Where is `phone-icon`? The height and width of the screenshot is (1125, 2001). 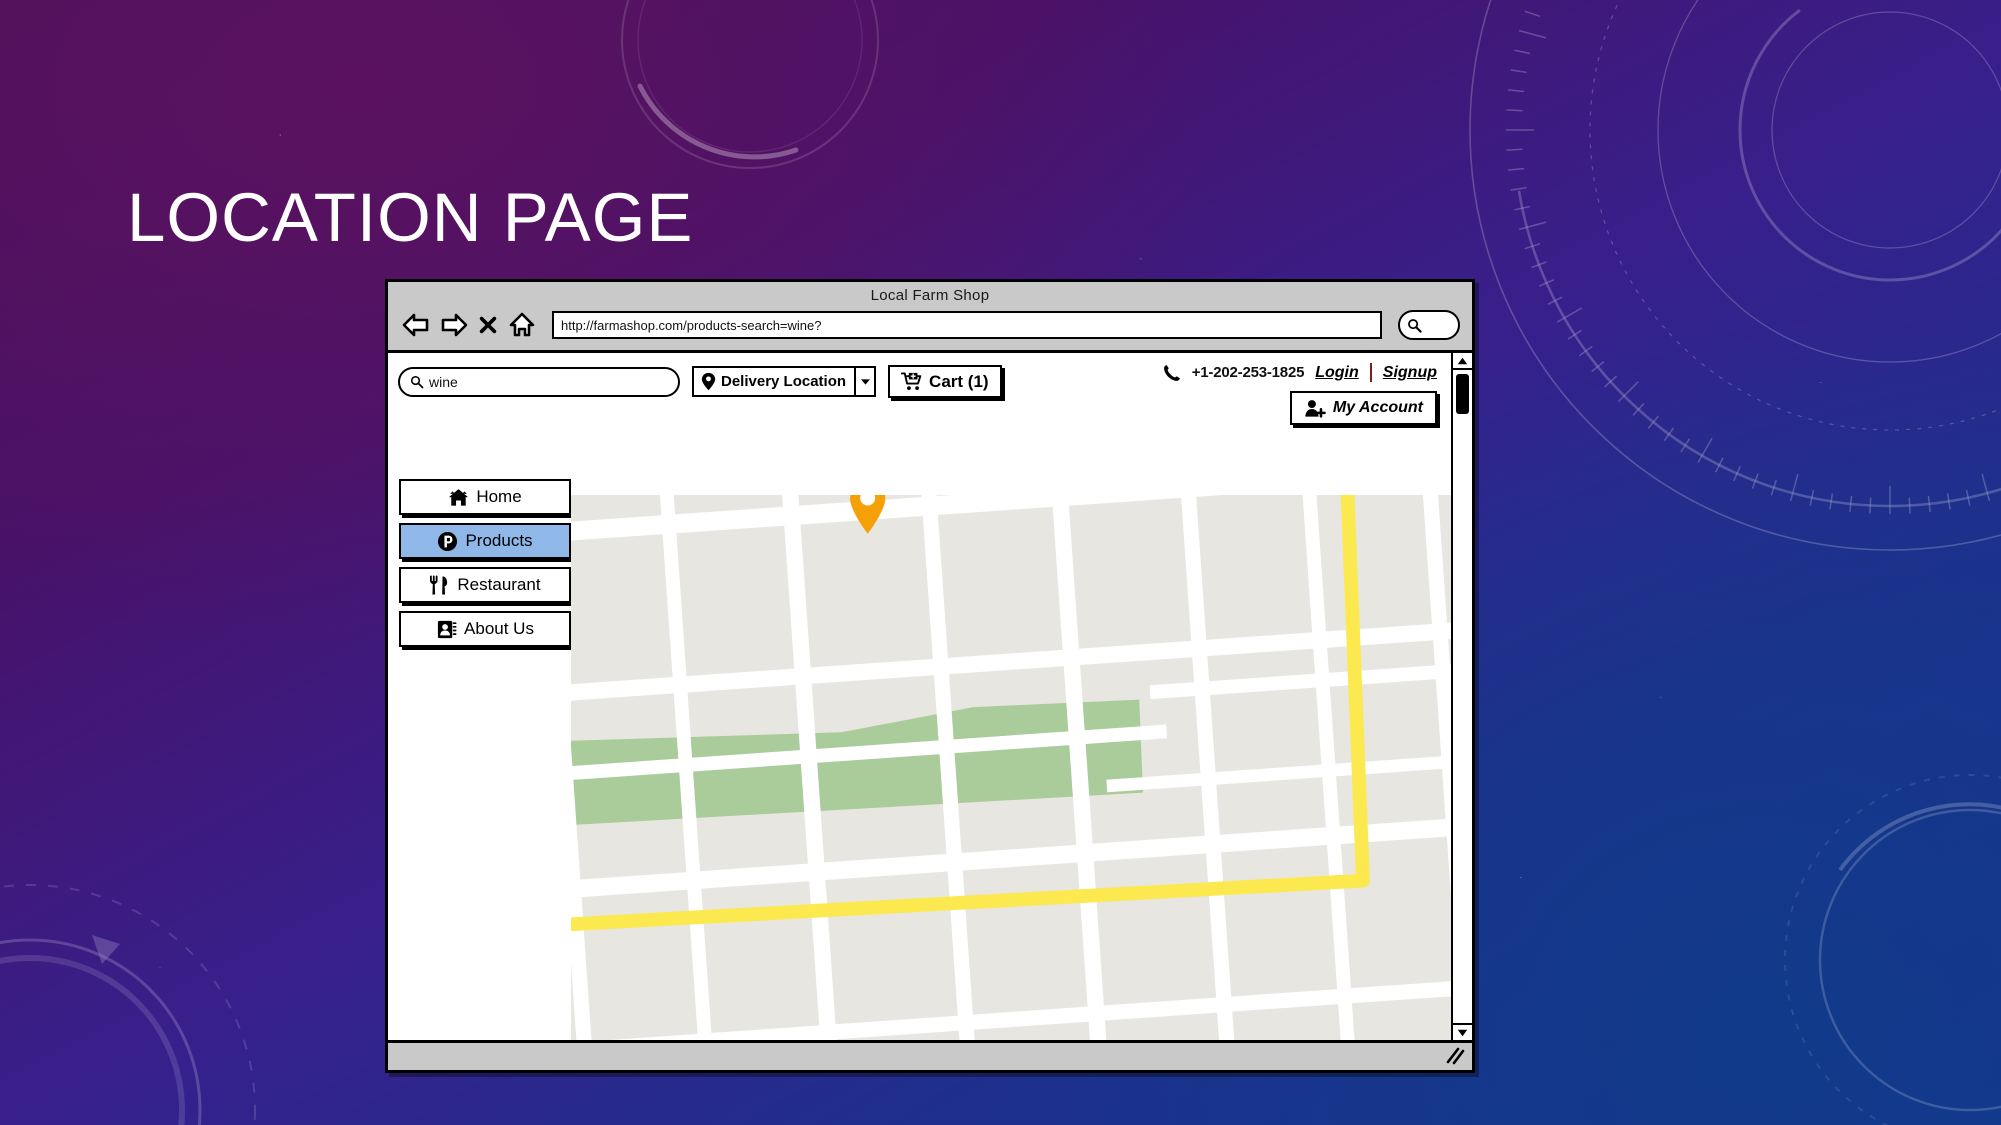 phone-icon is located at coordinates (1171, 372).